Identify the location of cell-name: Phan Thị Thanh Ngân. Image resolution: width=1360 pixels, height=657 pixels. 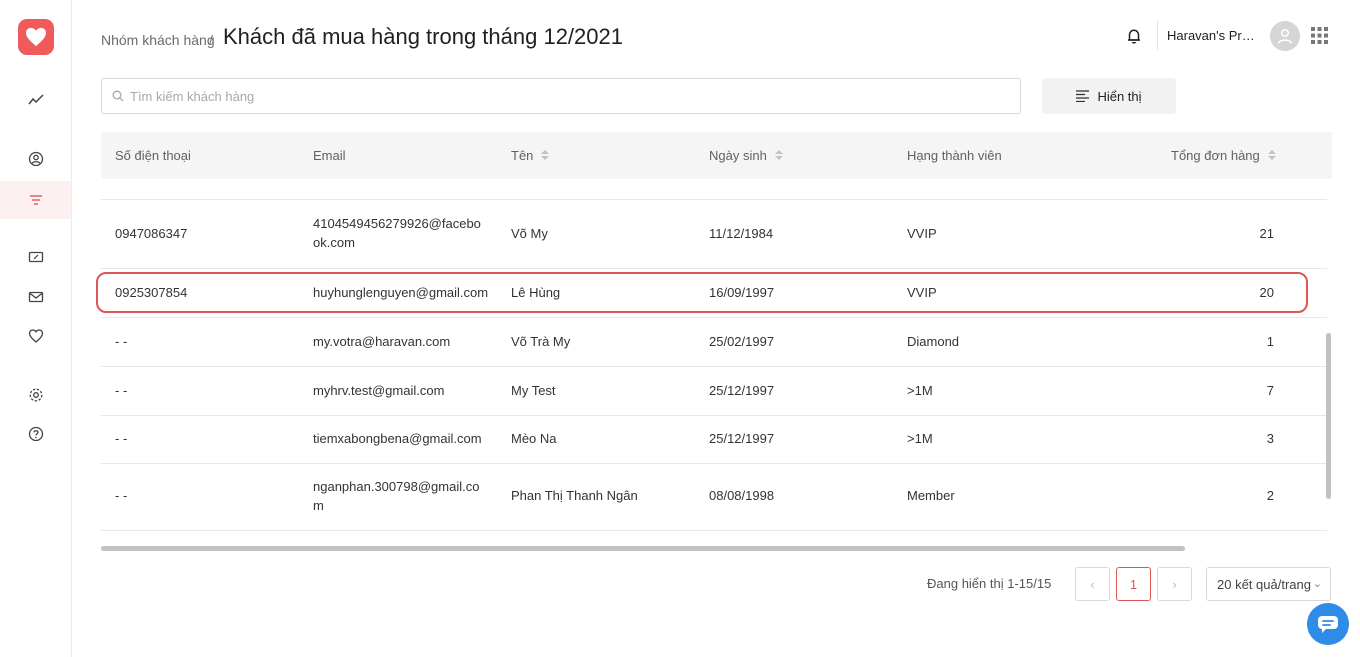
(574, 495).